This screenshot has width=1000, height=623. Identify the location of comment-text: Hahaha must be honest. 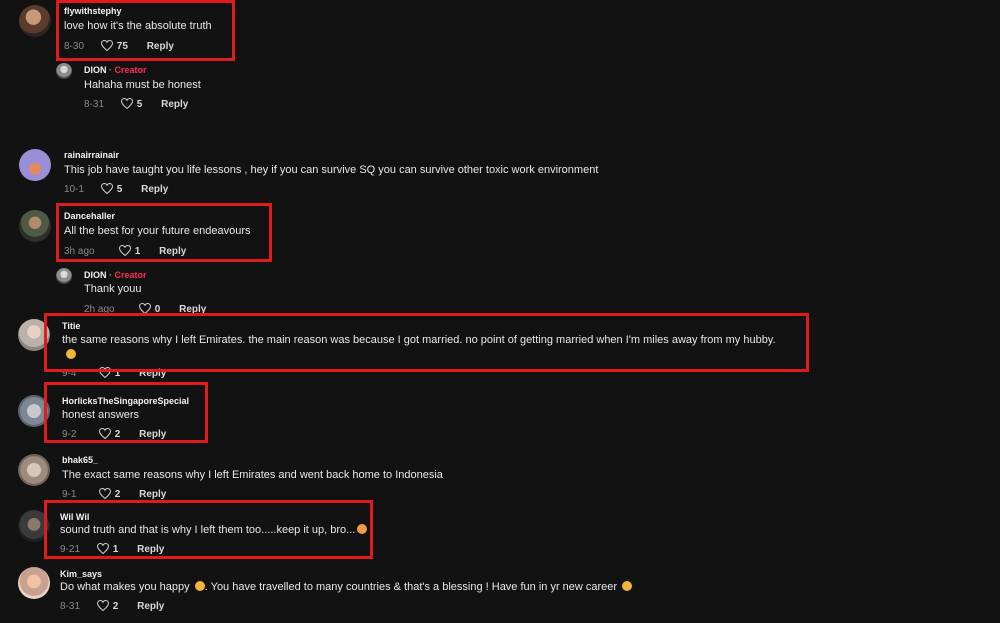
(142, 85).